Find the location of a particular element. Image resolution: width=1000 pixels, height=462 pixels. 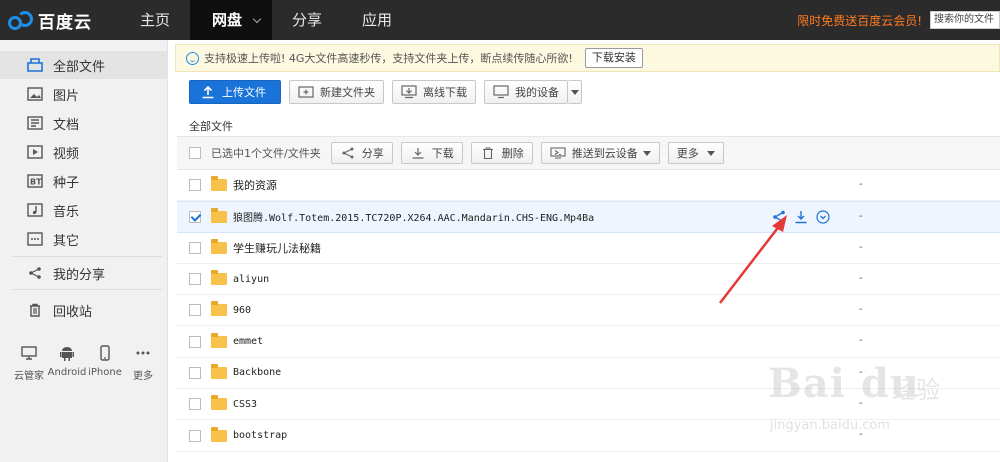

upload-button: 上传文件 is located at coordinates (235, 92).